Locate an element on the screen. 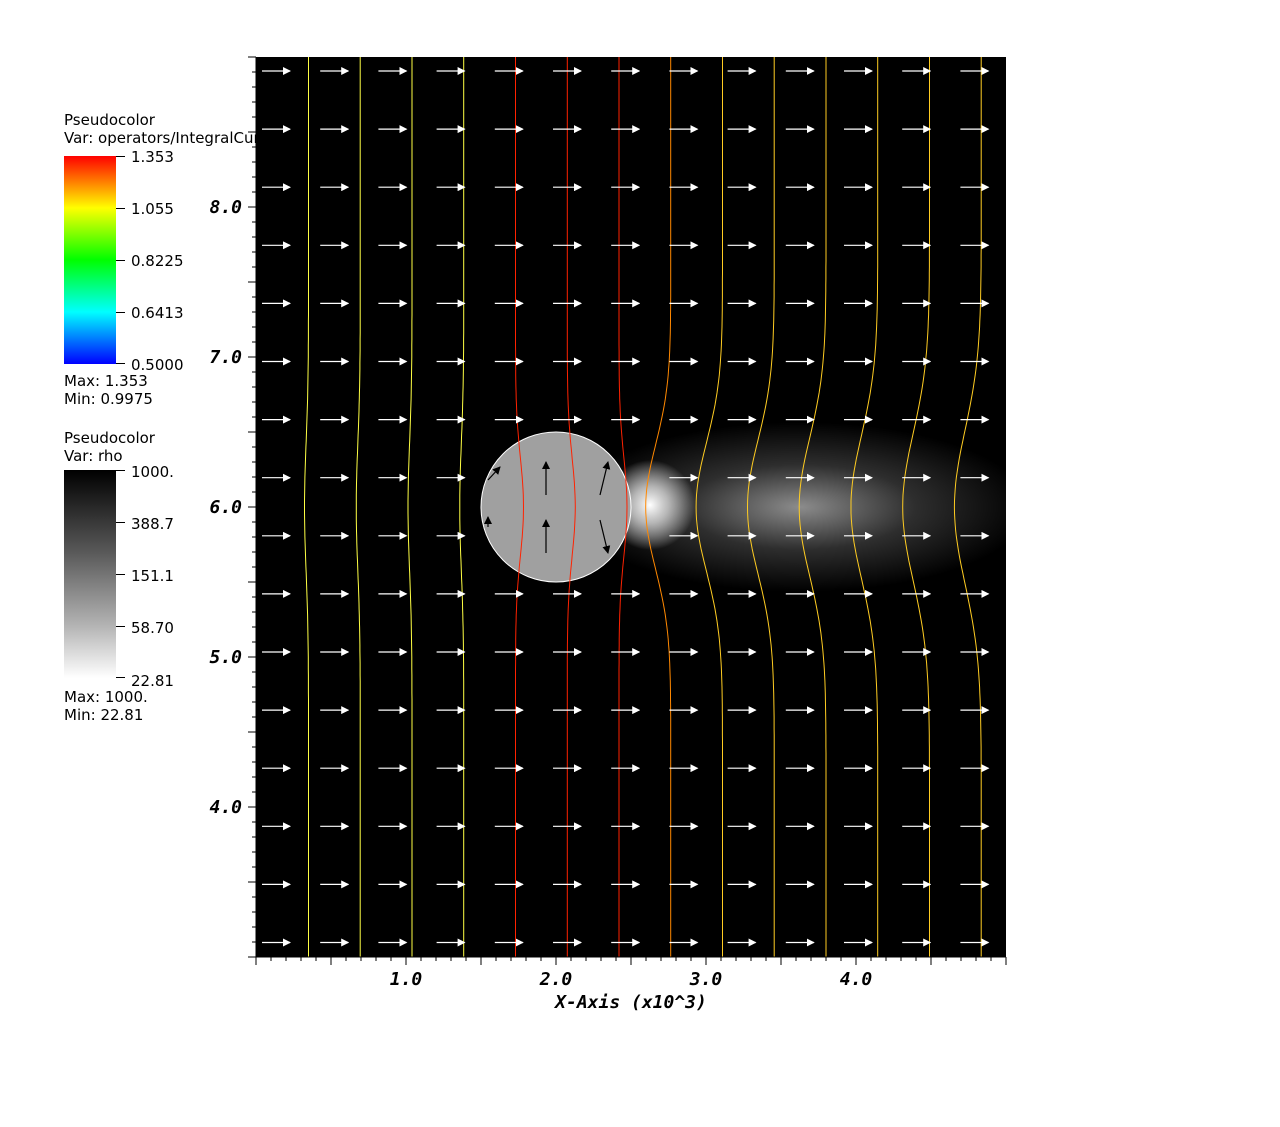 The height and width of the screenshot is (1127, 1280). y-tick-label: 4.0 is located at coordinates (225, 807).